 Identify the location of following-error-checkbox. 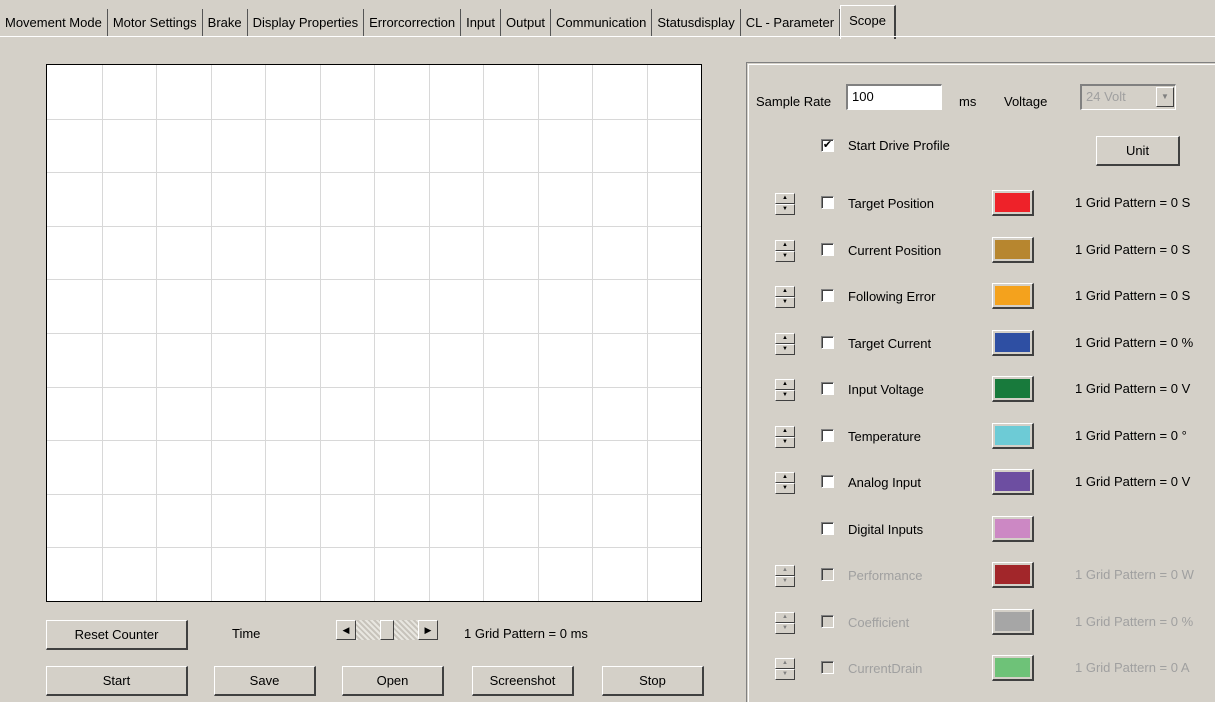
(827, 295).